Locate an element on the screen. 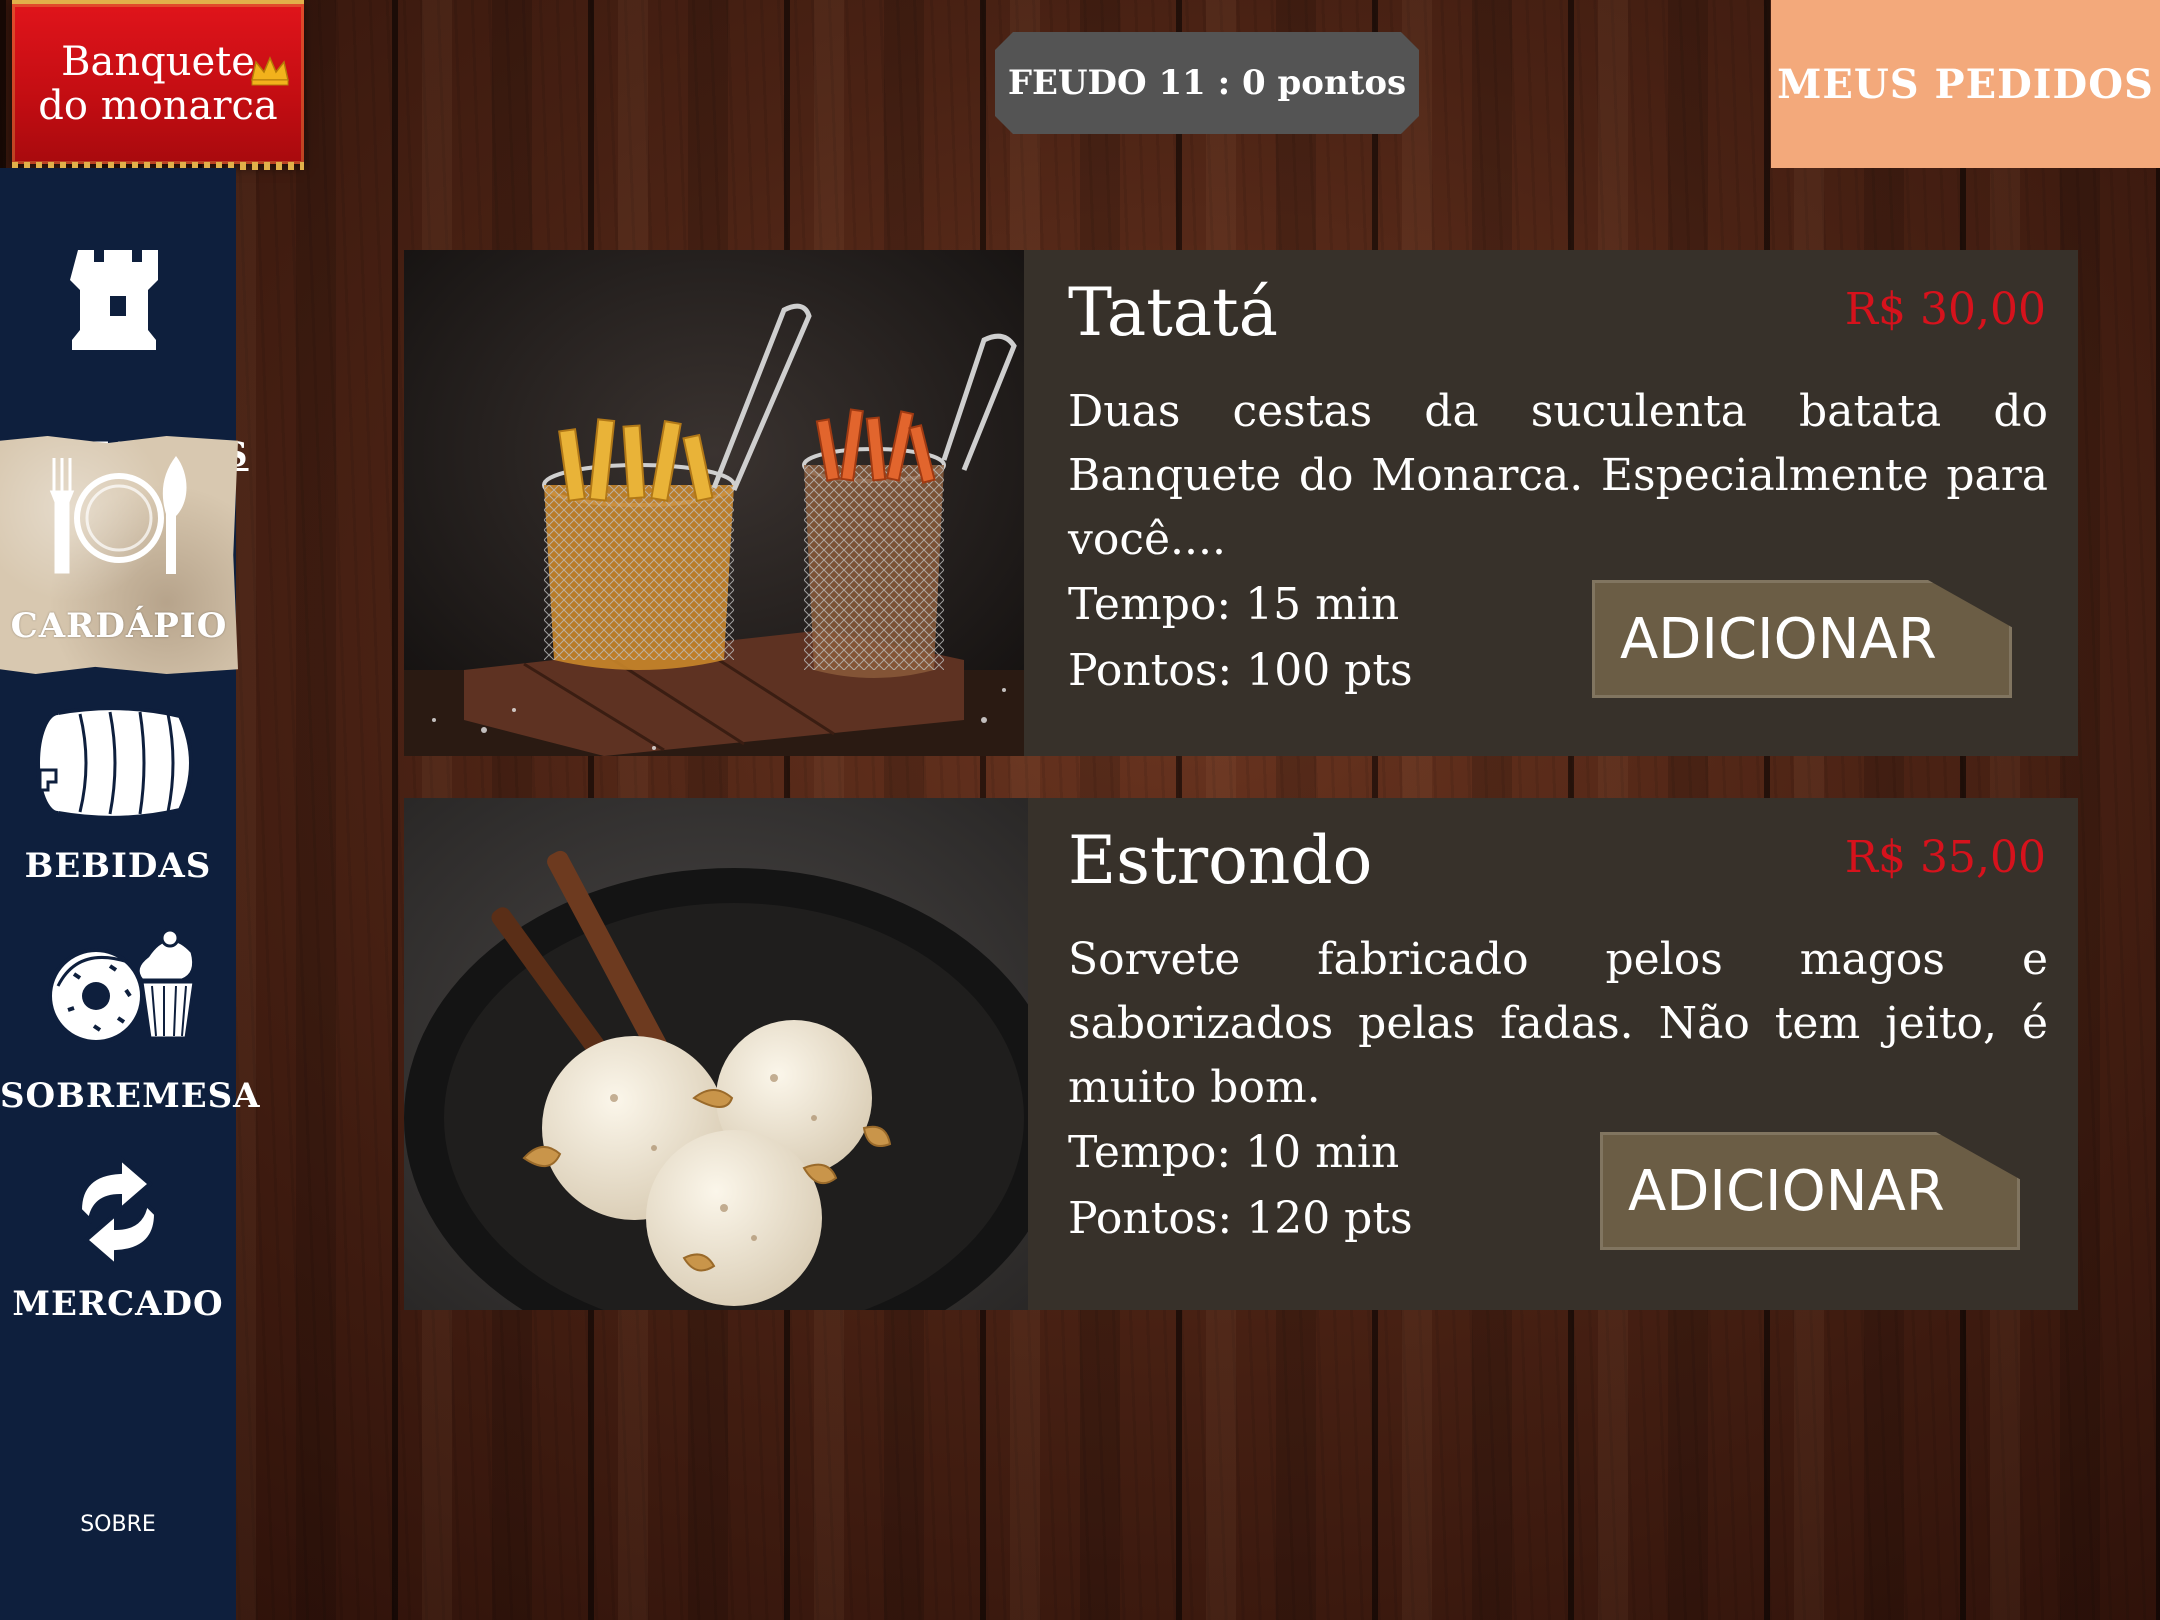 The height and width of the screenshot is (1620, 2160). sidebar-item-mercado: MERCADO is located at coordinates (118, 1241).